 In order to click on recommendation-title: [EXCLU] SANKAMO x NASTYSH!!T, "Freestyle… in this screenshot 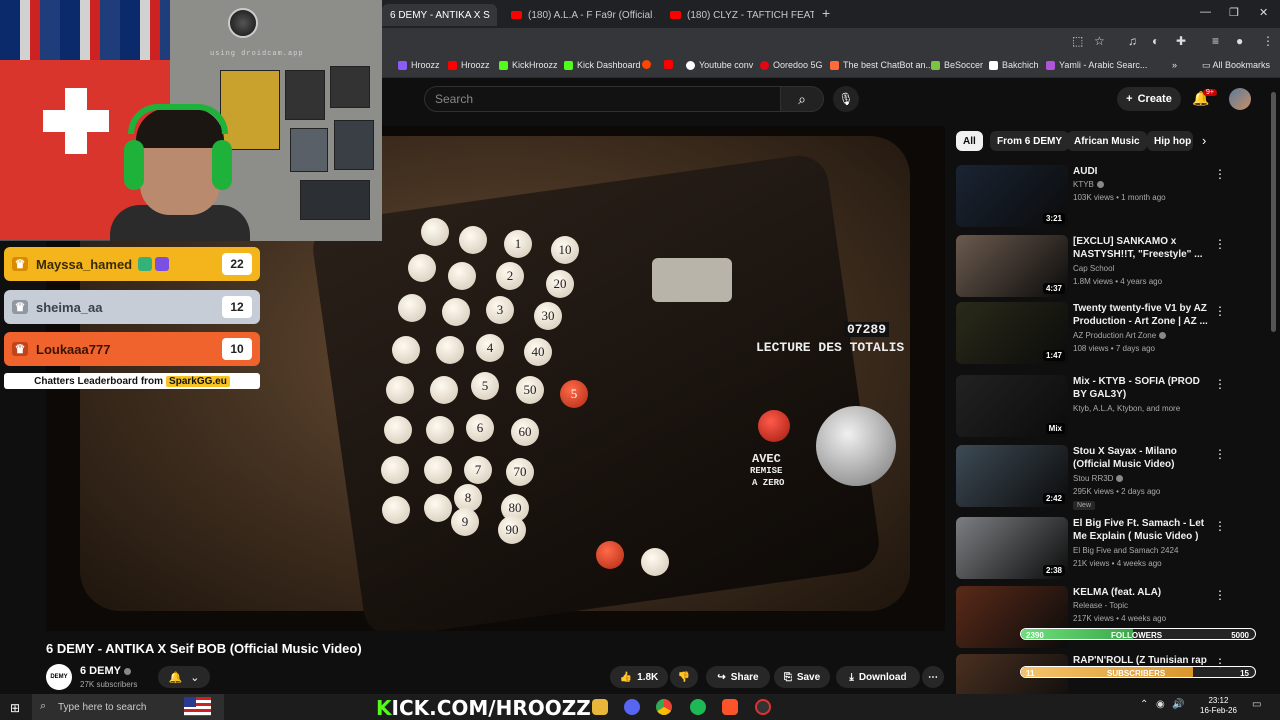, I will do `click(1140, 248)`.